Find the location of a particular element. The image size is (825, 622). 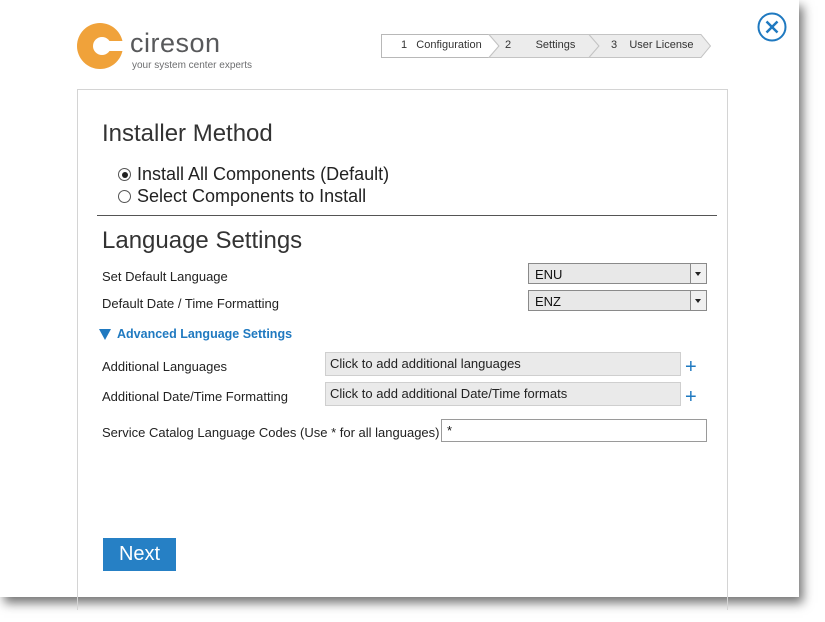

additional-languages-field: Click to add additional languages is located at coordinates (503, 364).